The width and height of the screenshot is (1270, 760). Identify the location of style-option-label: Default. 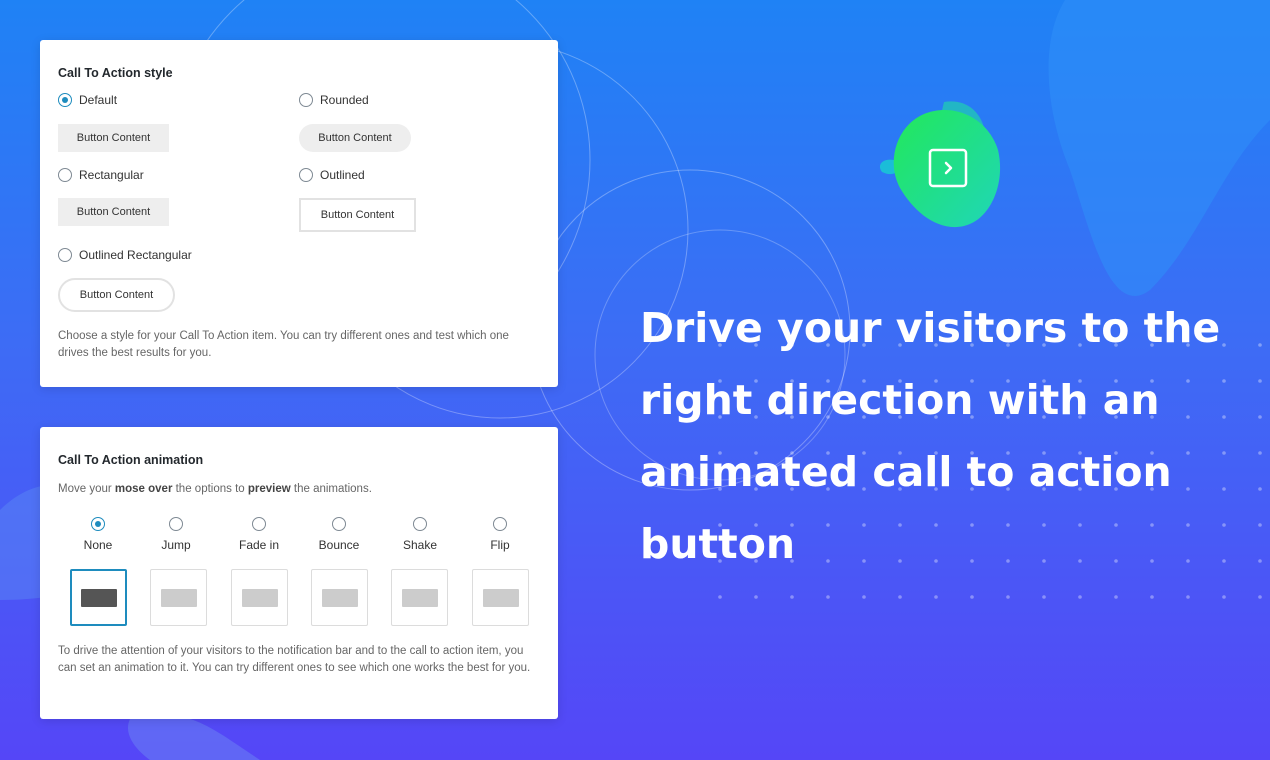
(98, 100).